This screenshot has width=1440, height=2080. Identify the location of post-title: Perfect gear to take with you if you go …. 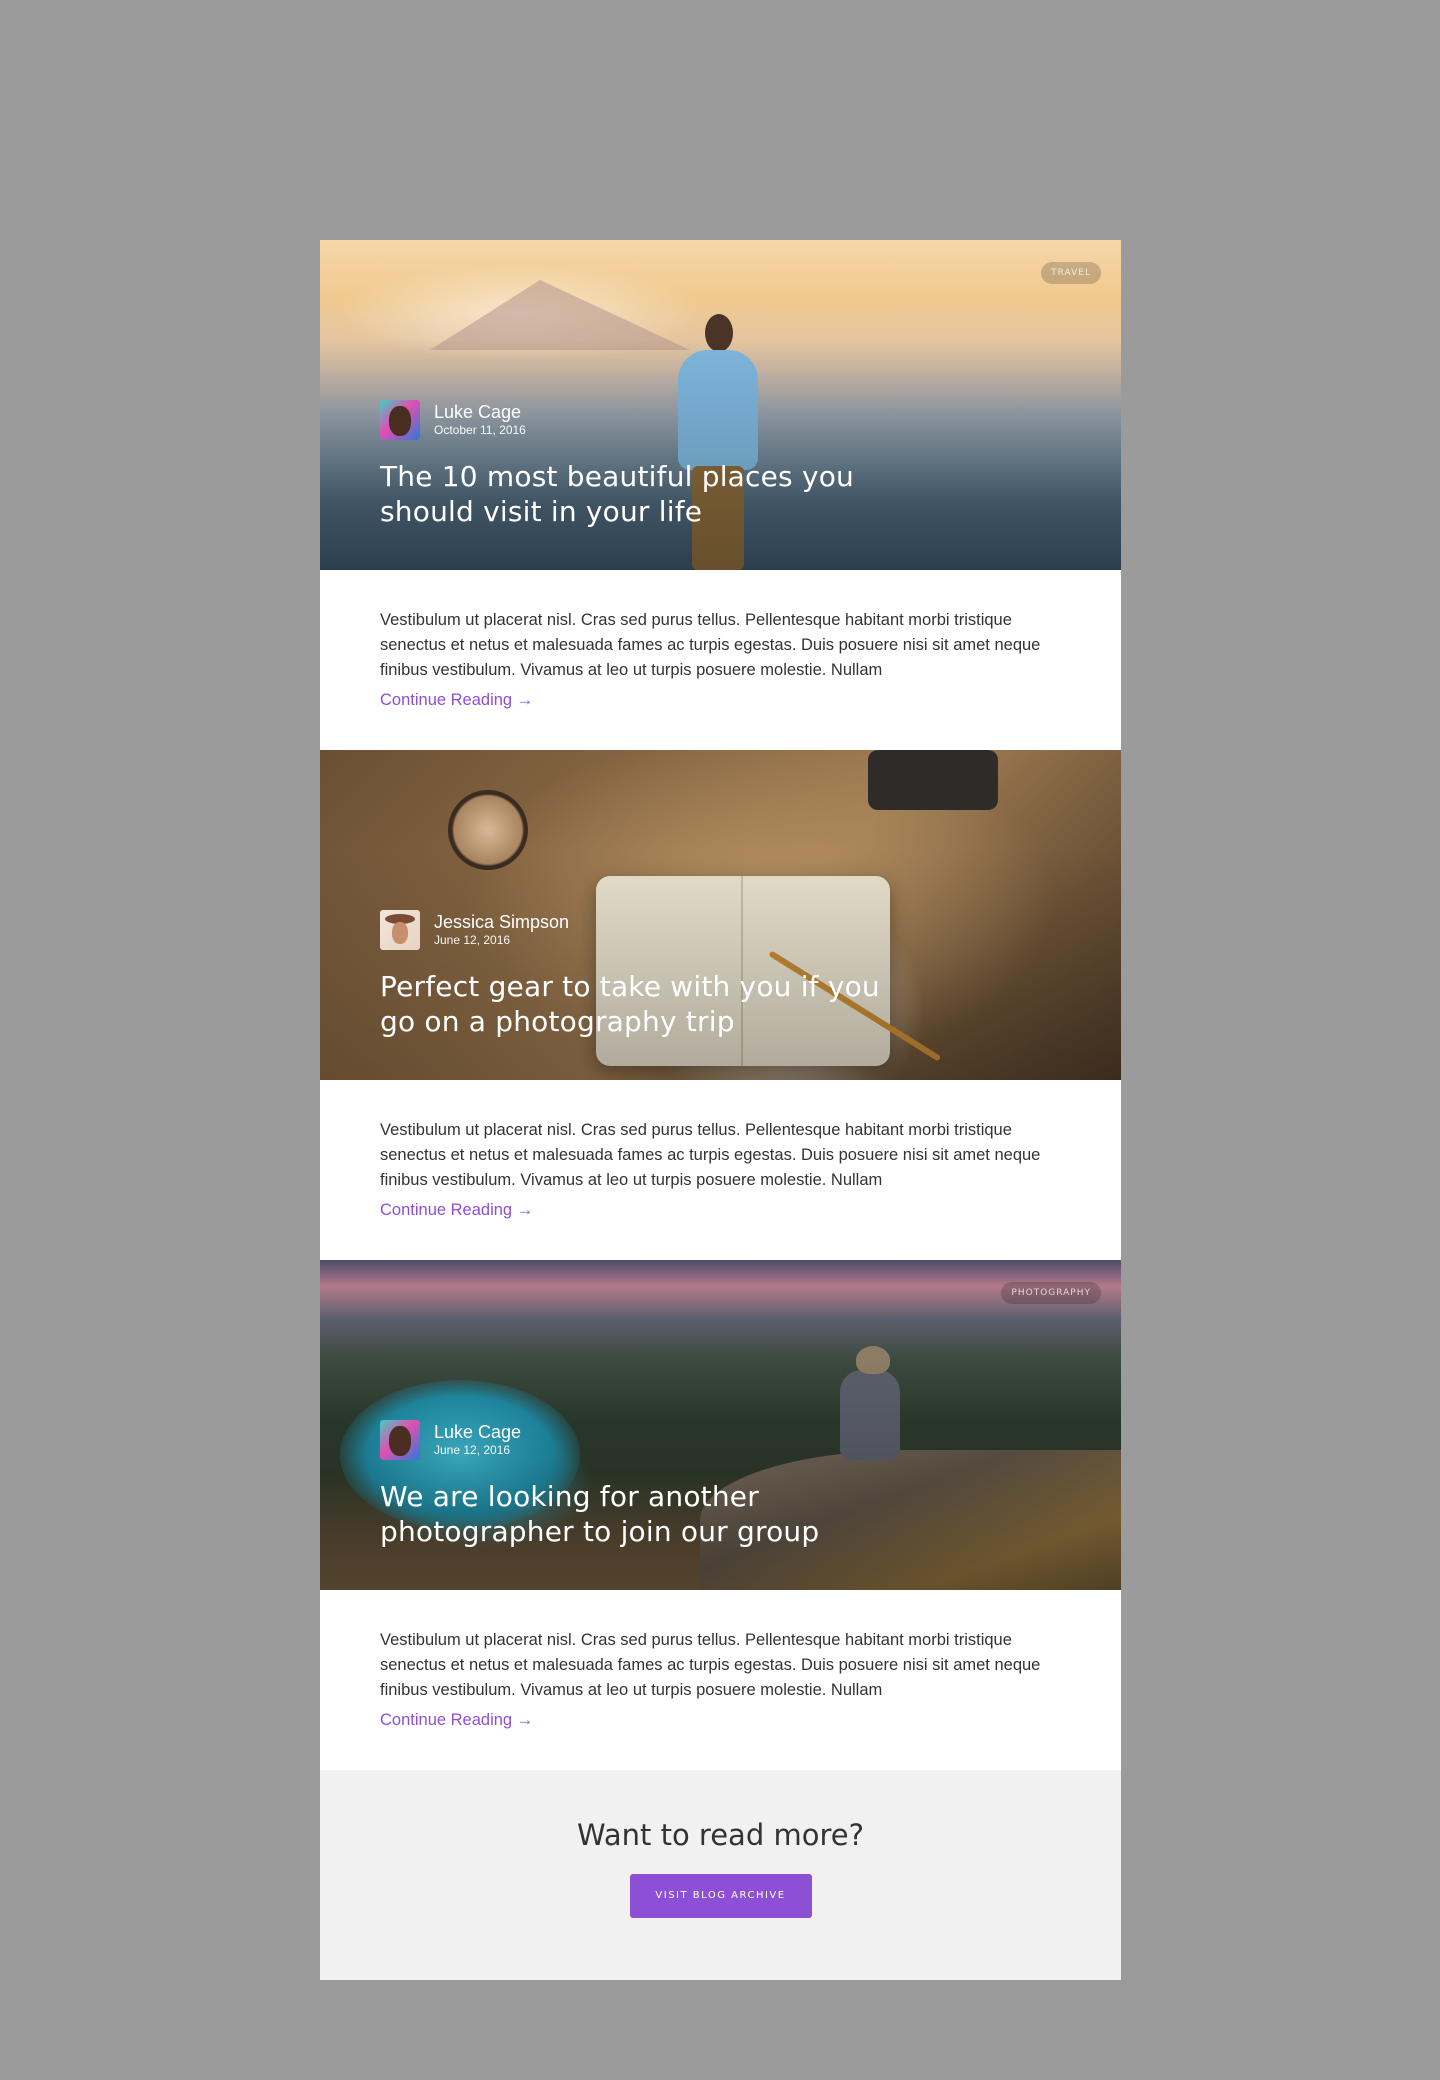
(630, 1004).